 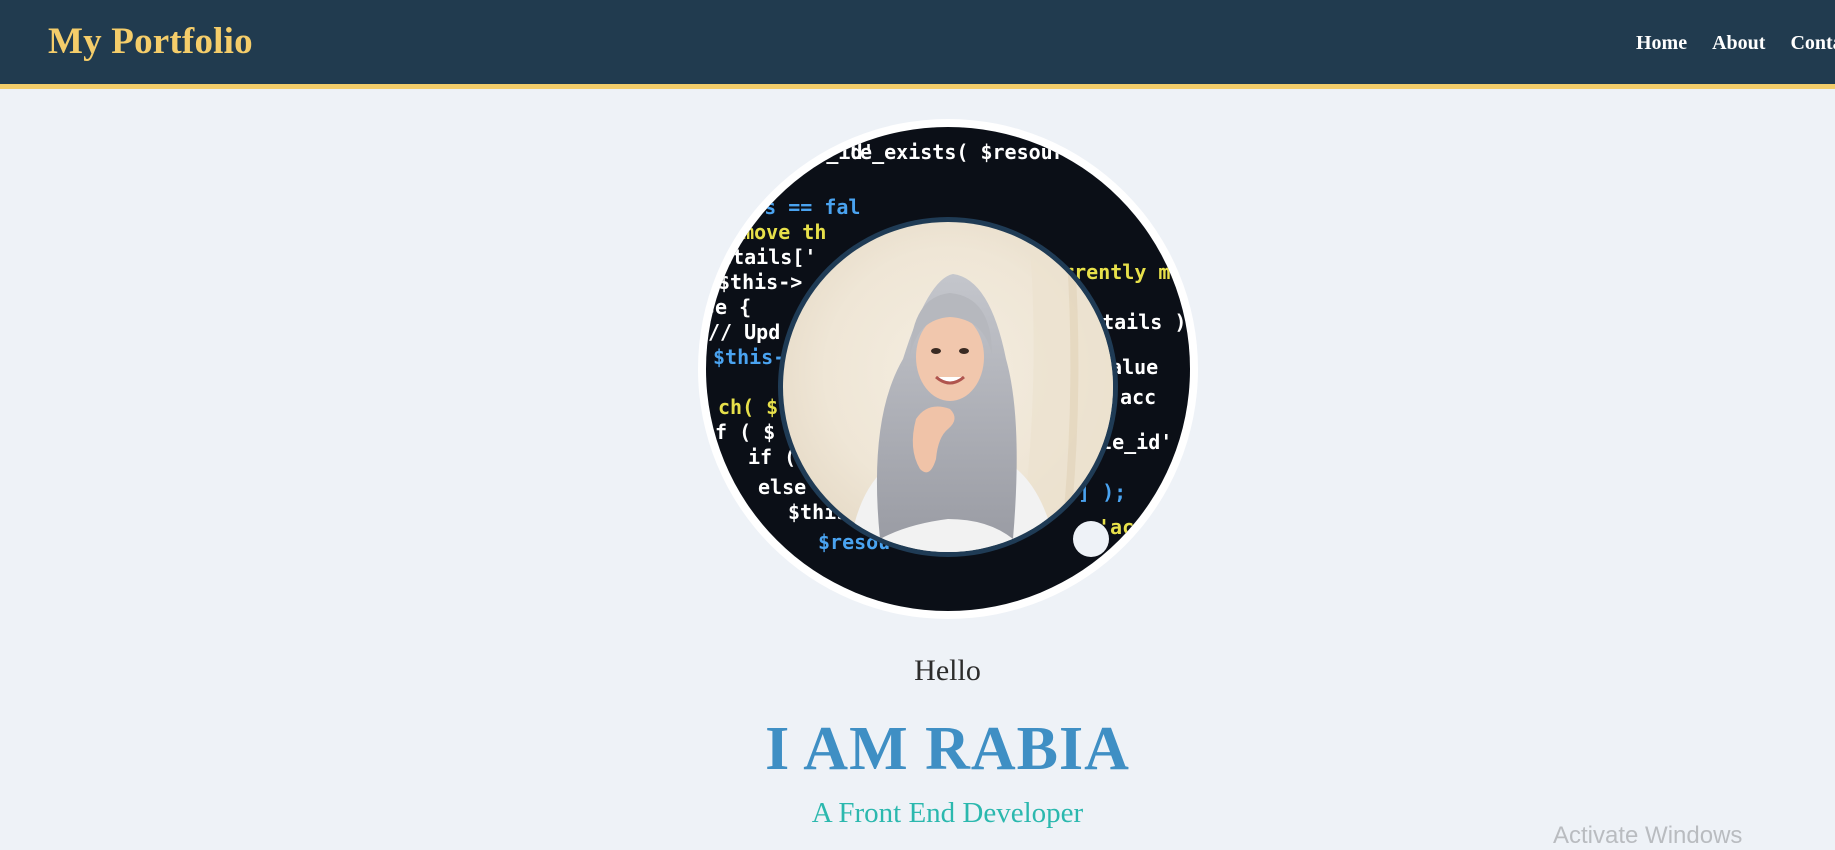 What do you see at coordinates (744, 332) in the screenshot?
I see `code-line: // Upd` at bounding box center [744, 332].